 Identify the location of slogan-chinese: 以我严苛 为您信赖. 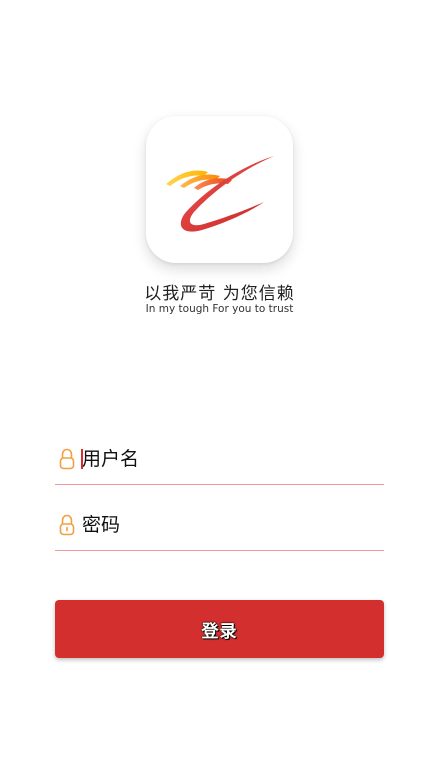
(219, 294).